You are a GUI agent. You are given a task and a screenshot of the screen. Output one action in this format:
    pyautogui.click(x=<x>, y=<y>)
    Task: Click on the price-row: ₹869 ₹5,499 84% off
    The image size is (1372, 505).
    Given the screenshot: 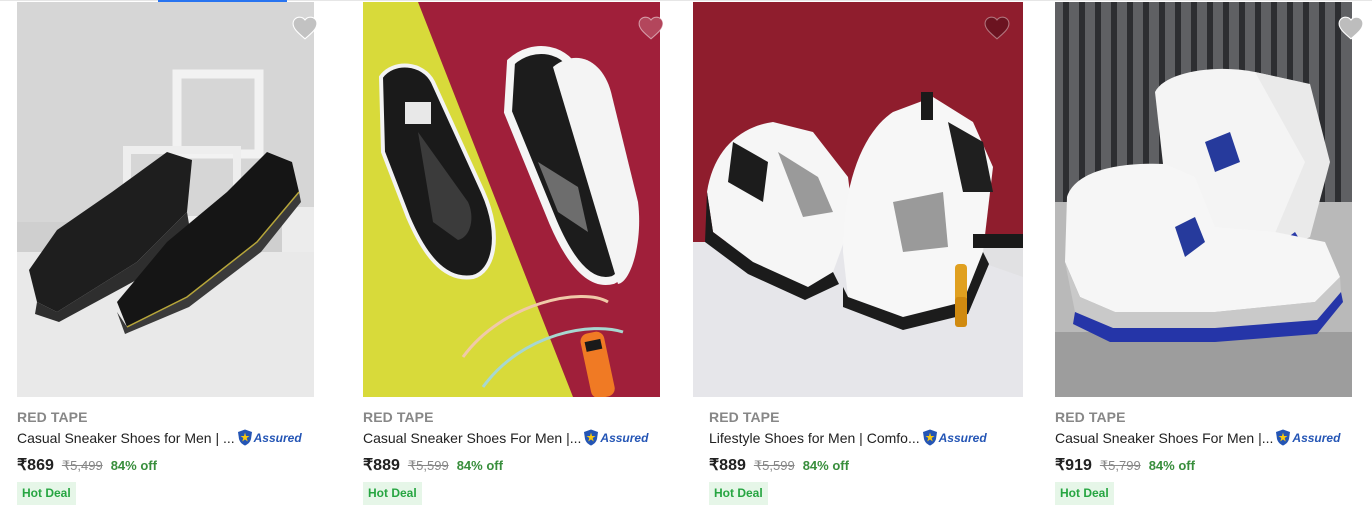 What is the action you would take?
    pyautogui.click(x=87, y=465)
    